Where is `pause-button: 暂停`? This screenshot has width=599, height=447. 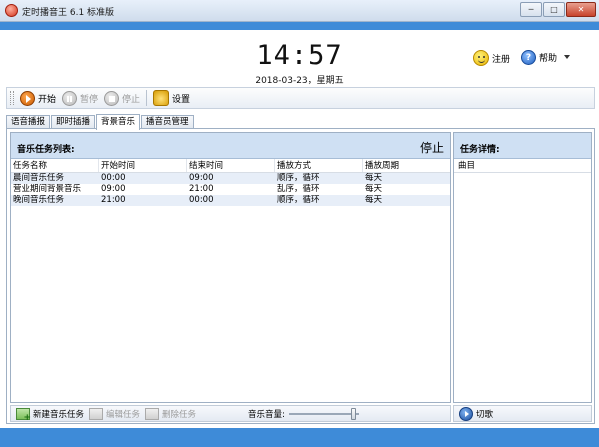
pause-button: 暂停 is located at coordinates (80, 98).